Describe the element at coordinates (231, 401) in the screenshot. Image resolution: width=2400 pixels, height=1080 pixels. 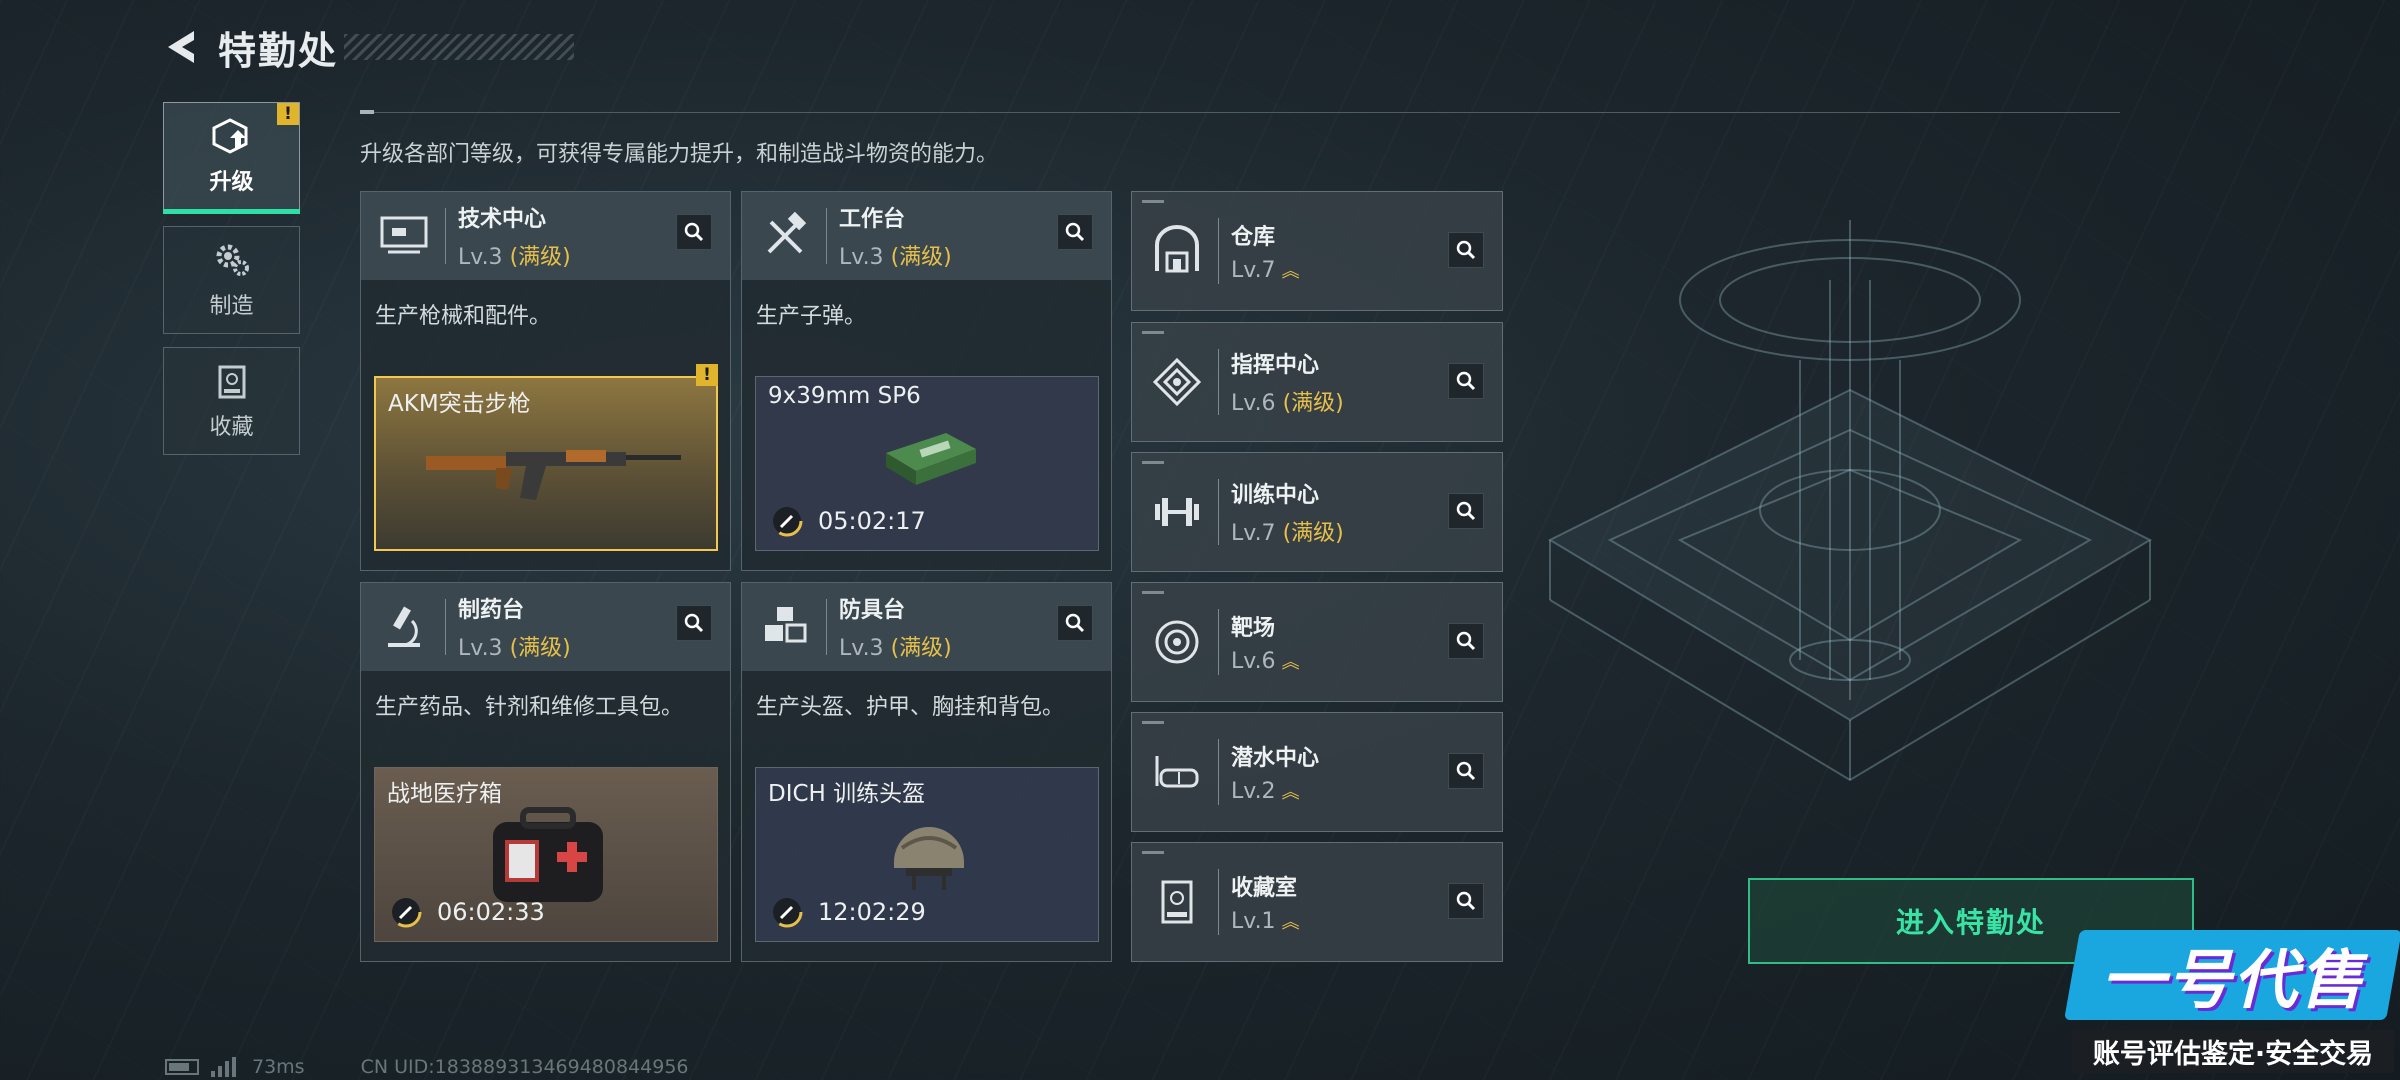
I see `tab-collection: 收藏` at that location.